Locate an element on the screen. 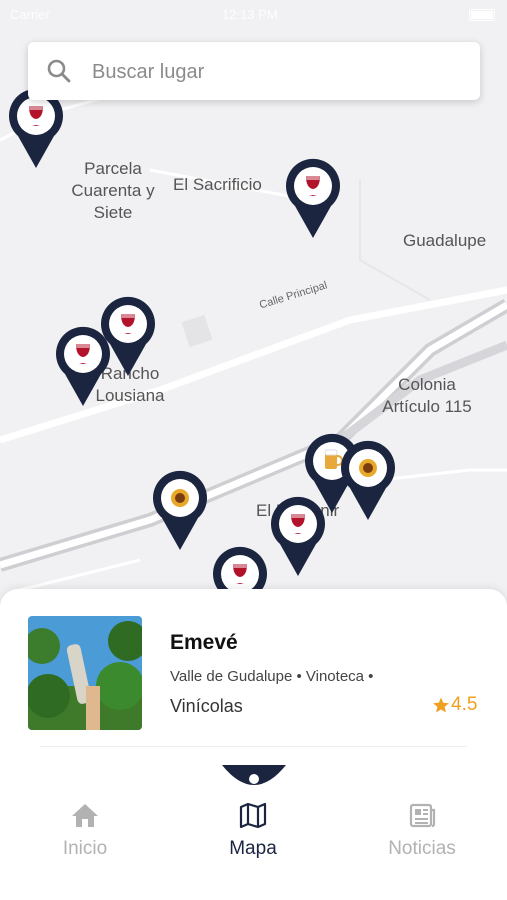 The image size is (507, 900). status-bar: Carrier 12:13 PM is located at coordinates (253, 15).